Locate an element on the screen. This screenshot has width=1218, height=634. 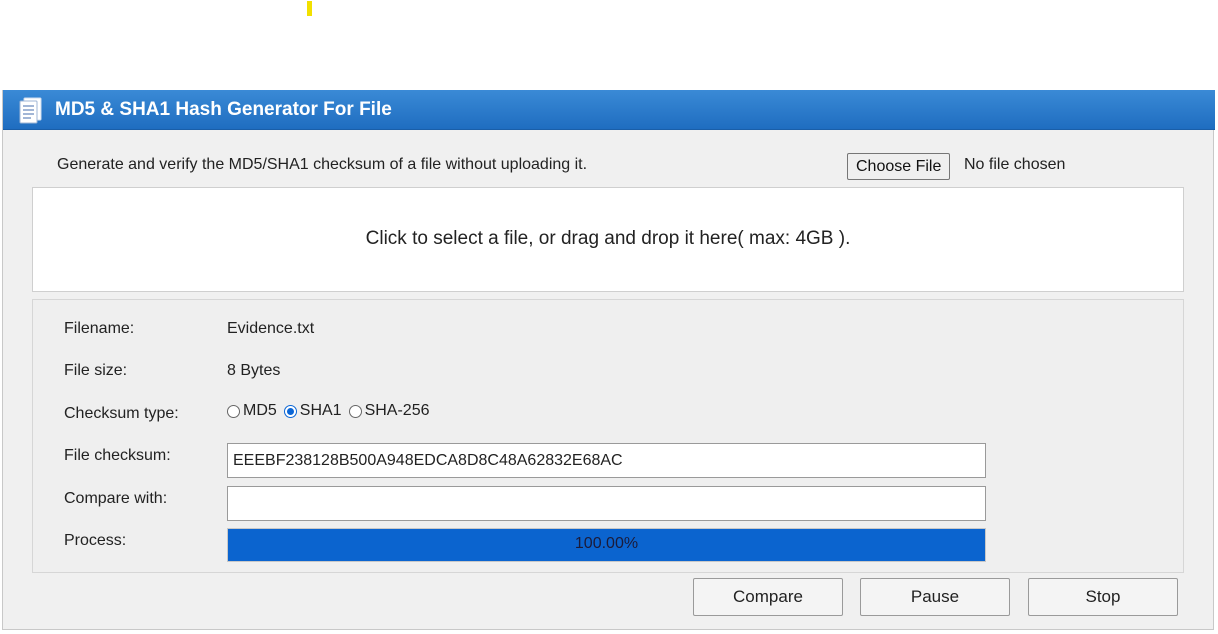
no-file-status: No file chosen is located at coordinates (1015, 164).